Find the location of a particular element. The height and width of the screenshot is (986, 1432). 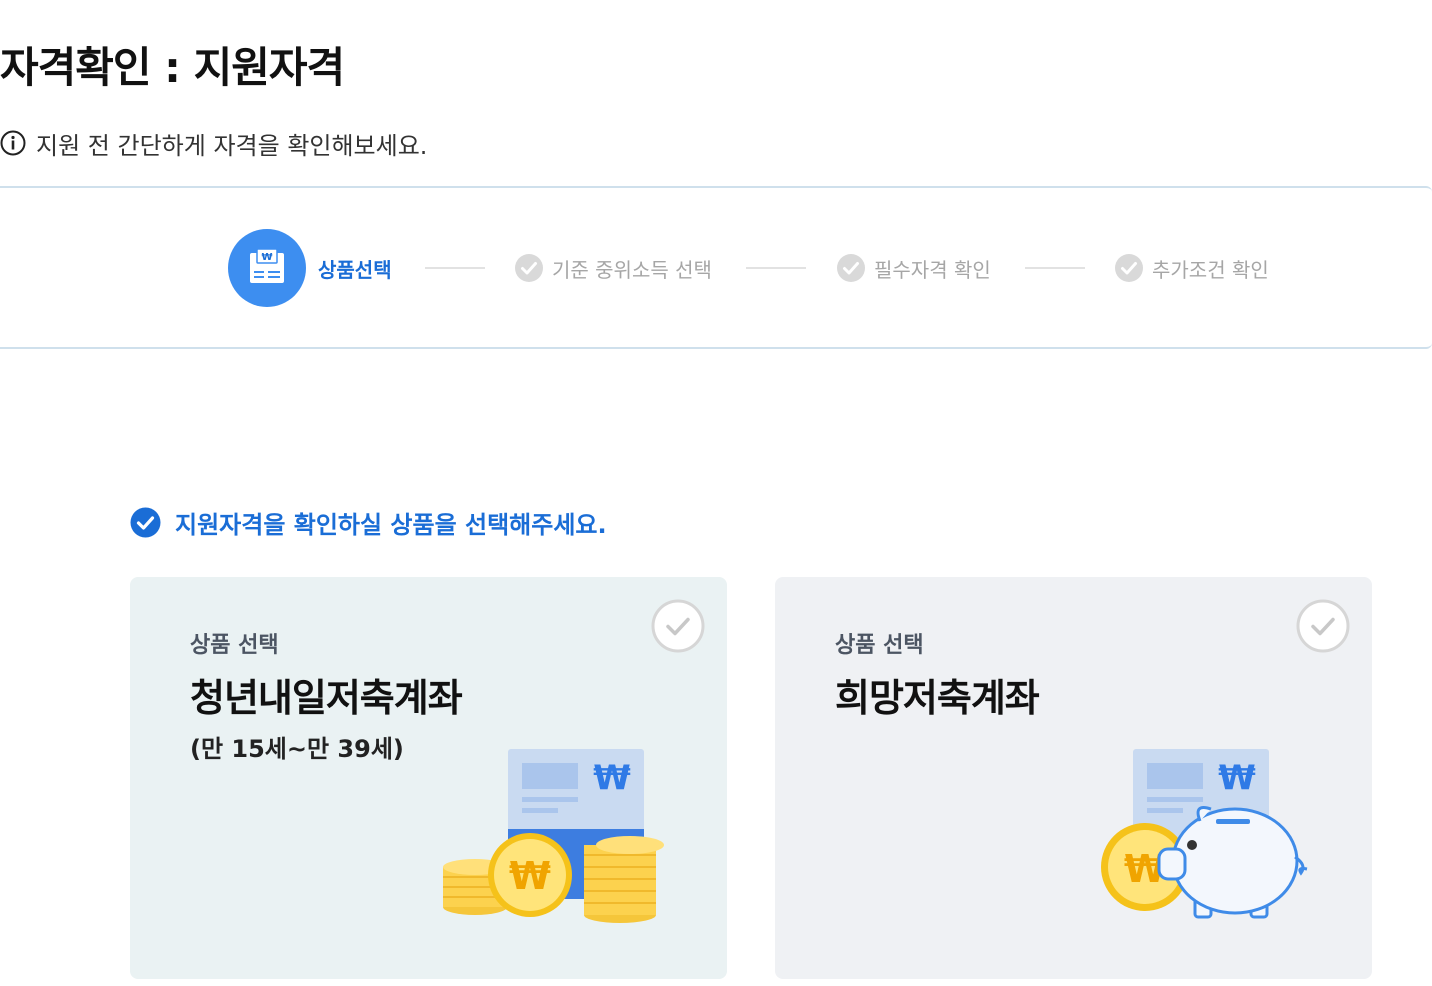

step-median-income: 기준 중위소득 선택 is located at coordinates (613, 268).